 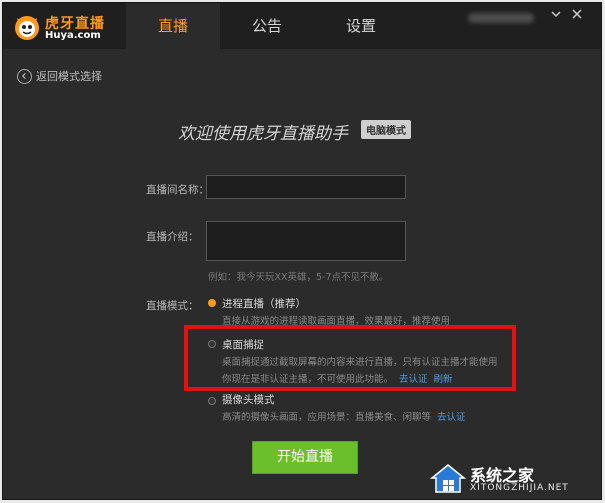 I want to click on back-to-mode-select: 返回模式选择, so click(x=59, y=76).